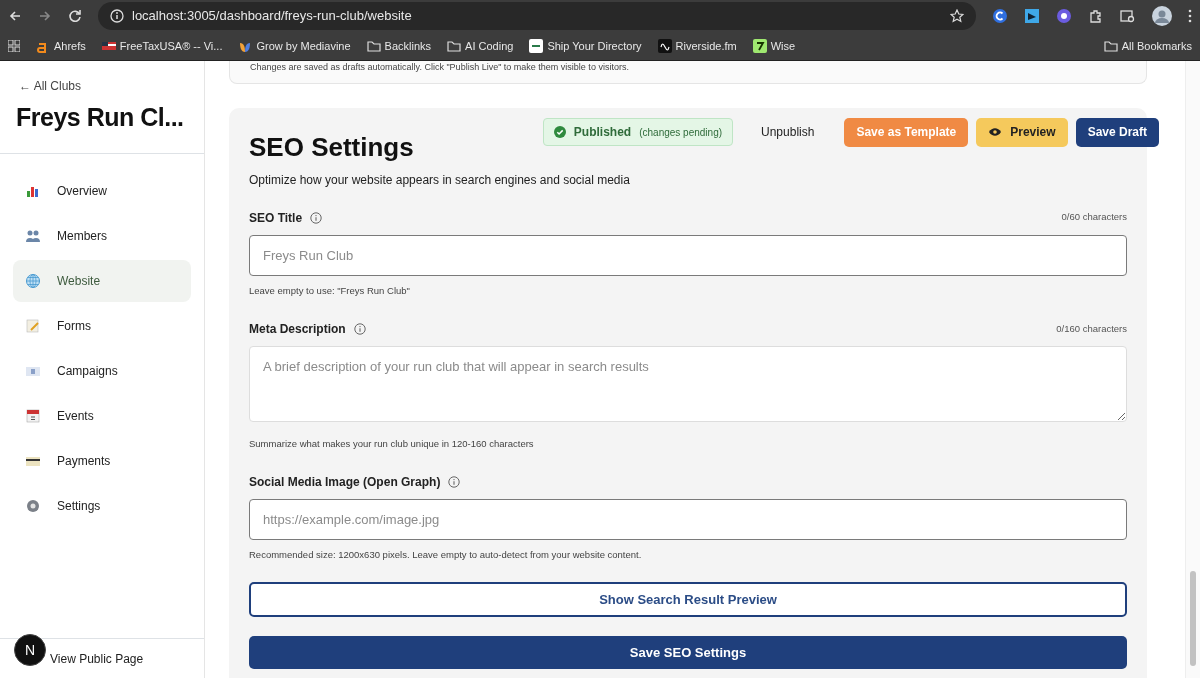 This screenshot has width=1200, height=678. Describe the element at coordinates (1162, 16) in the screenshot. I see `avatar-icon` at that location.